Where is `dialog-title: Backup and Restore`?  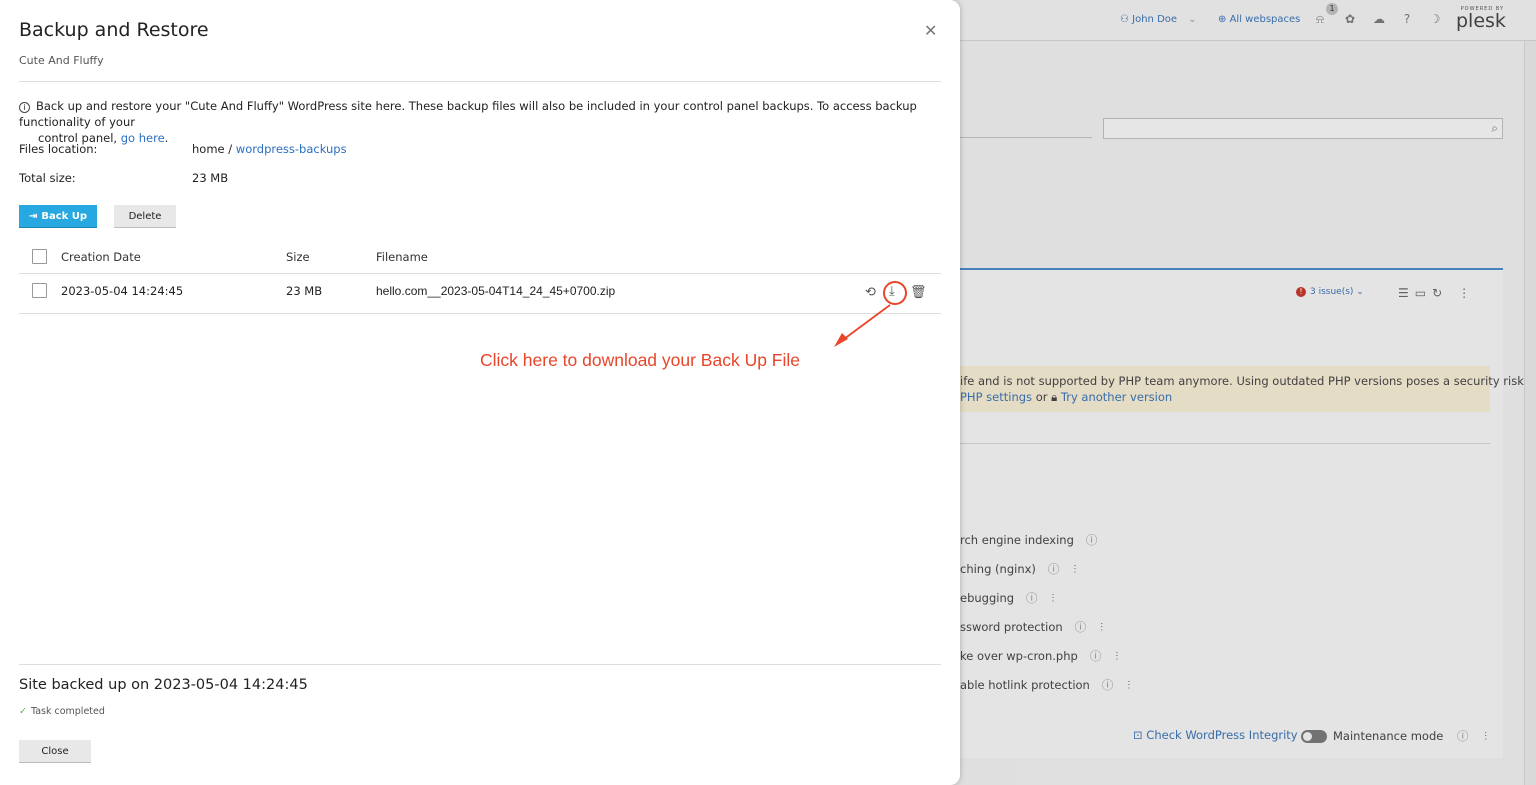 dialog-title: Backup and Restore is located at coordinates (114, 30).